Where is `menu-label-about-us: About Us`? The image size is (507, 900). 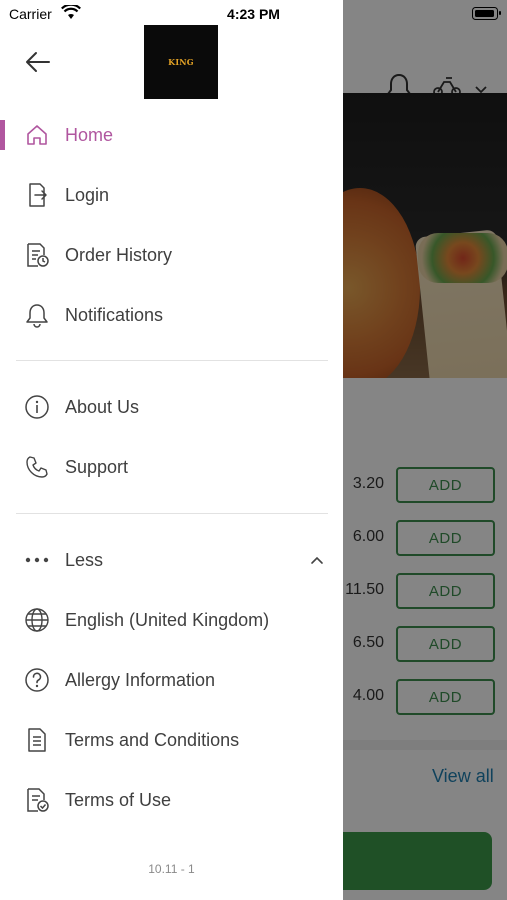 menu-label-about-us: About Us is located at coordinates (102, 406).